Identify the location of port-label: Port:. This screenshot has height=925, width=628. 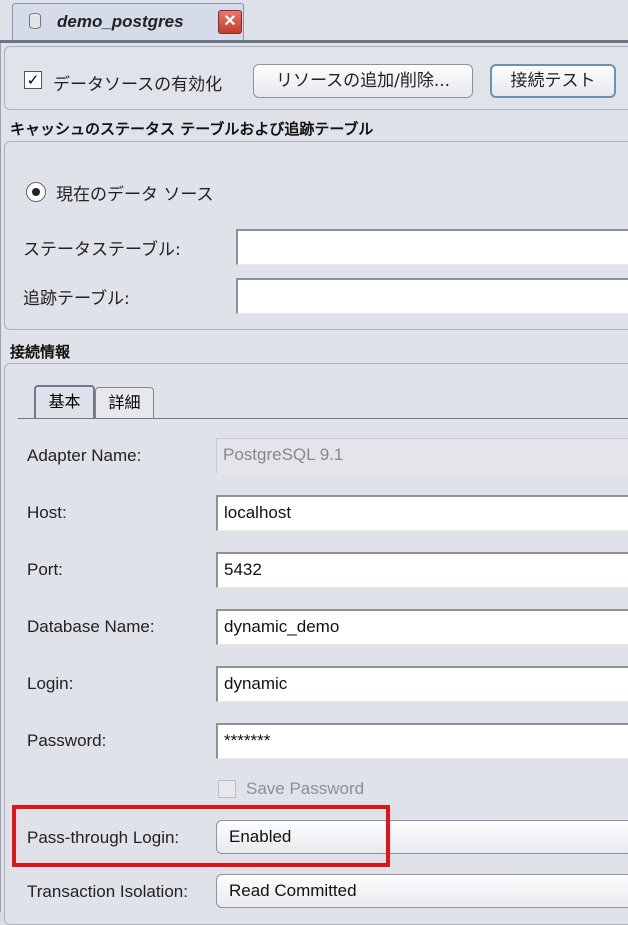
(45, 569).